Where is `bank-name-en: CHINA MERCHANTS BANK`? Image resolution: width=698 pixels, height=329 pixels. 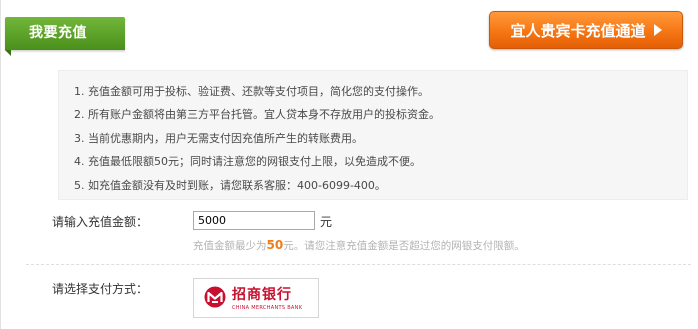
bank-name-en: CHINA MERCHANTS BANK is located at coordinates (267, 308).